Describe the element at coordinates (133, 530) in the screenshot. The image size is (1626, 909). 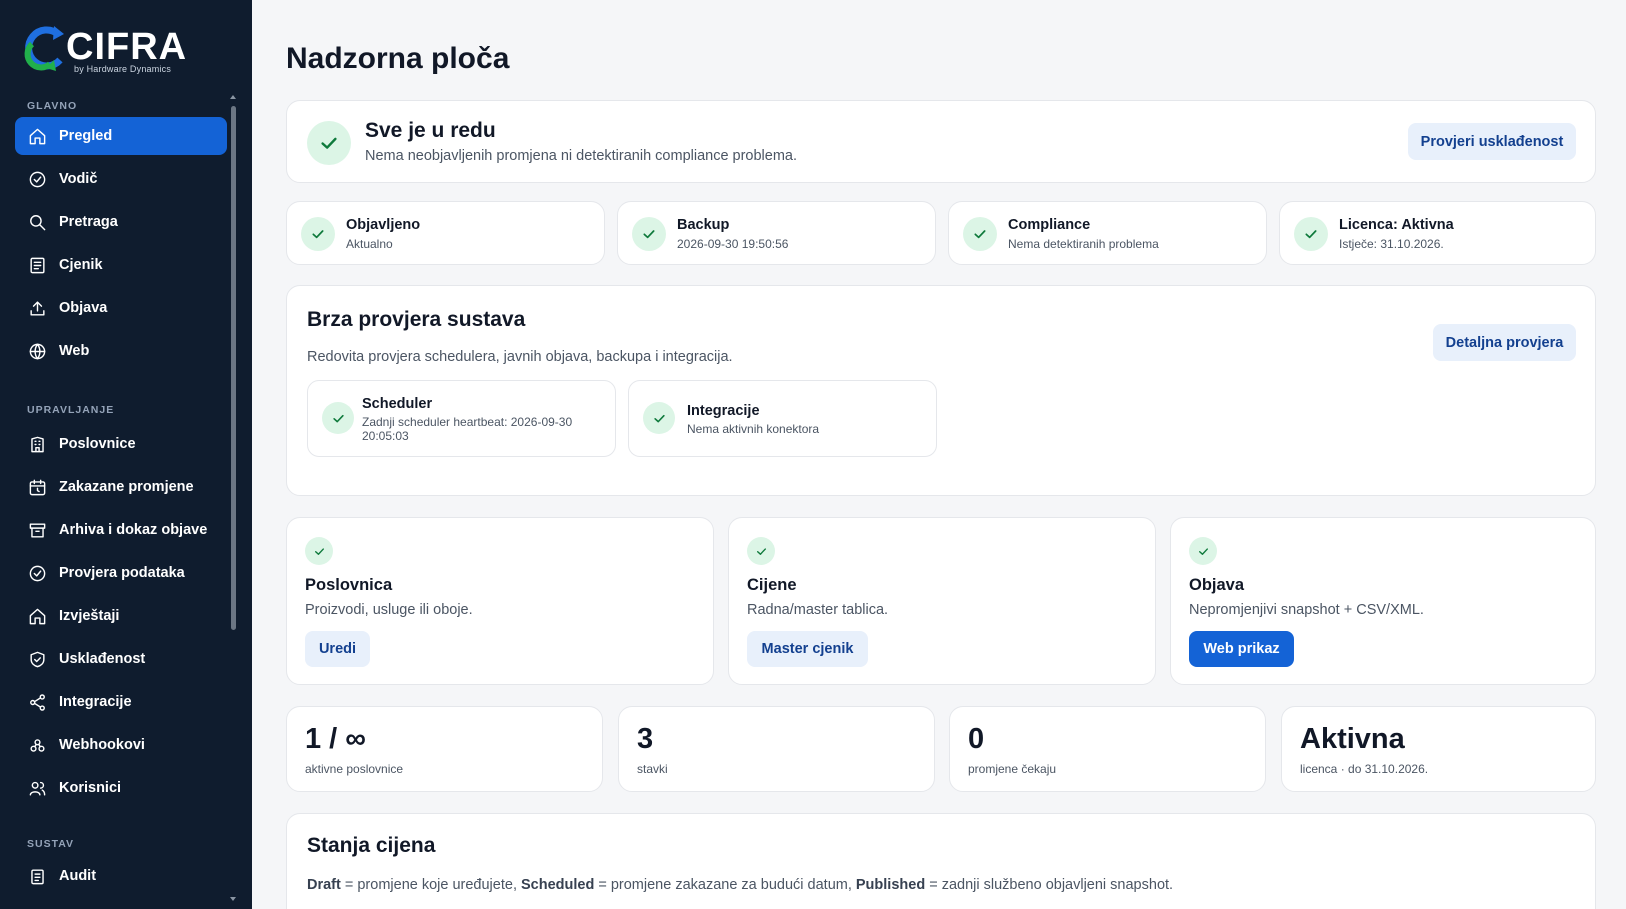
I see `sidebar-item-label: Arhiva i dokaz objave` at that location.